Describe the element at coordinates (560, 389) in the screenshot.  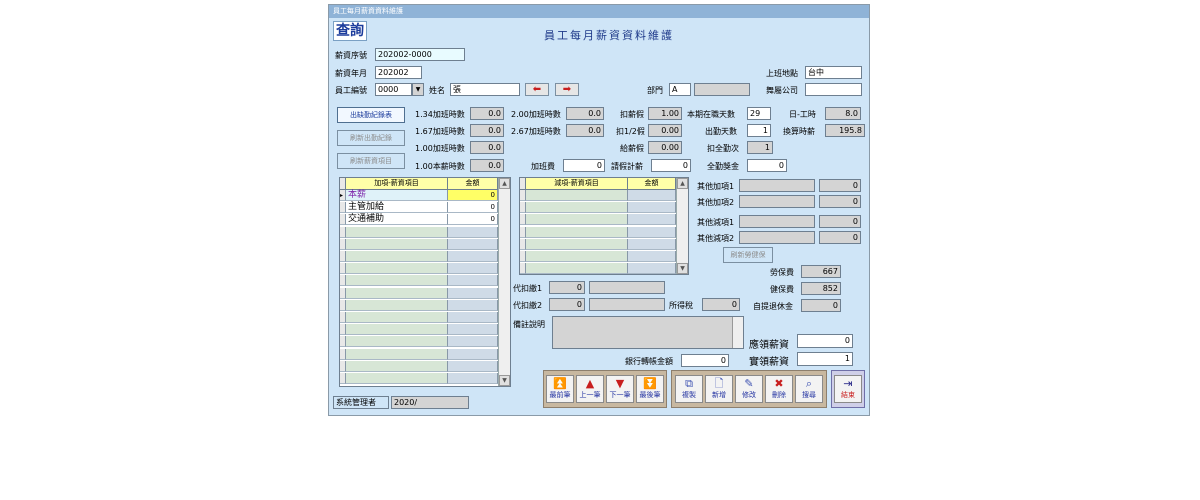
I see `first-record-button: ⏫ 最前筆` at that location.